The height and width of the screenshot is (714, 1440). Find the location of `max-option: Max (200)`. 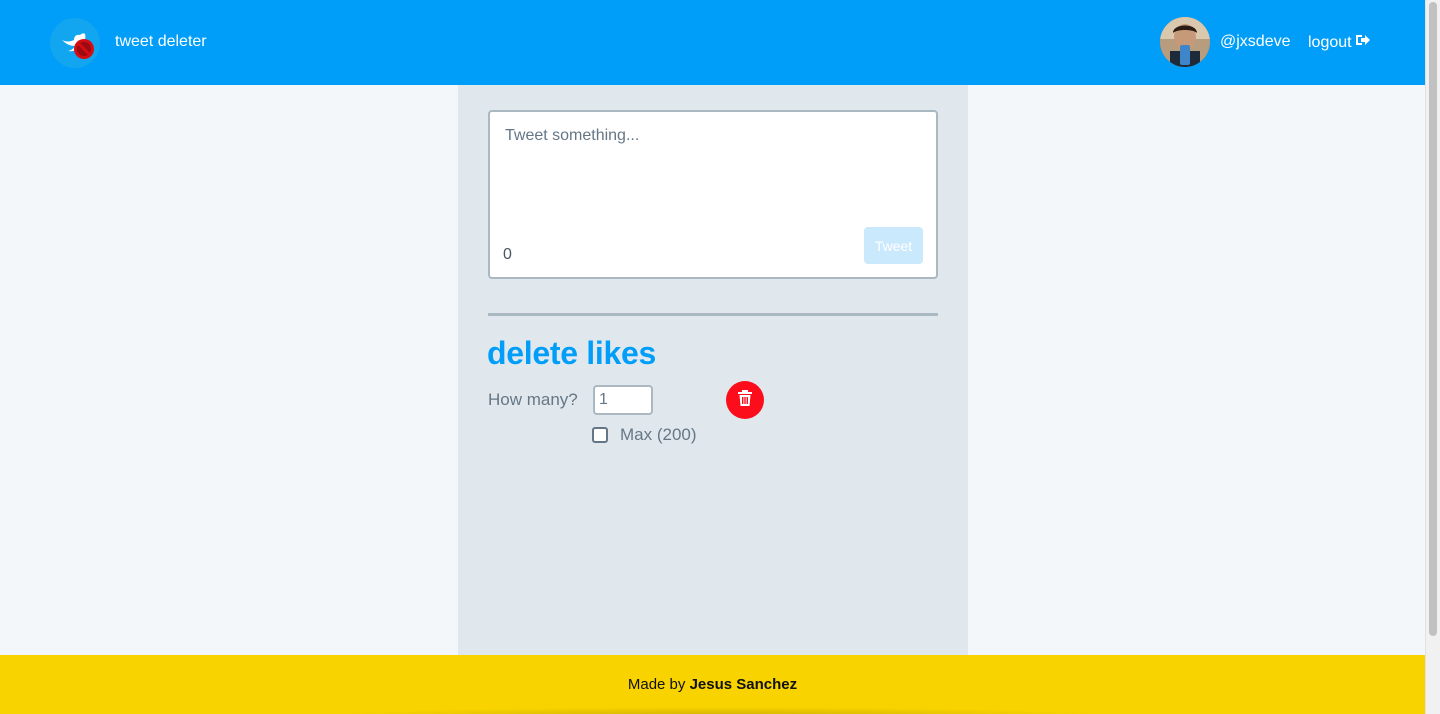

max-option: Max (200) is located at coordinates (644, 435).